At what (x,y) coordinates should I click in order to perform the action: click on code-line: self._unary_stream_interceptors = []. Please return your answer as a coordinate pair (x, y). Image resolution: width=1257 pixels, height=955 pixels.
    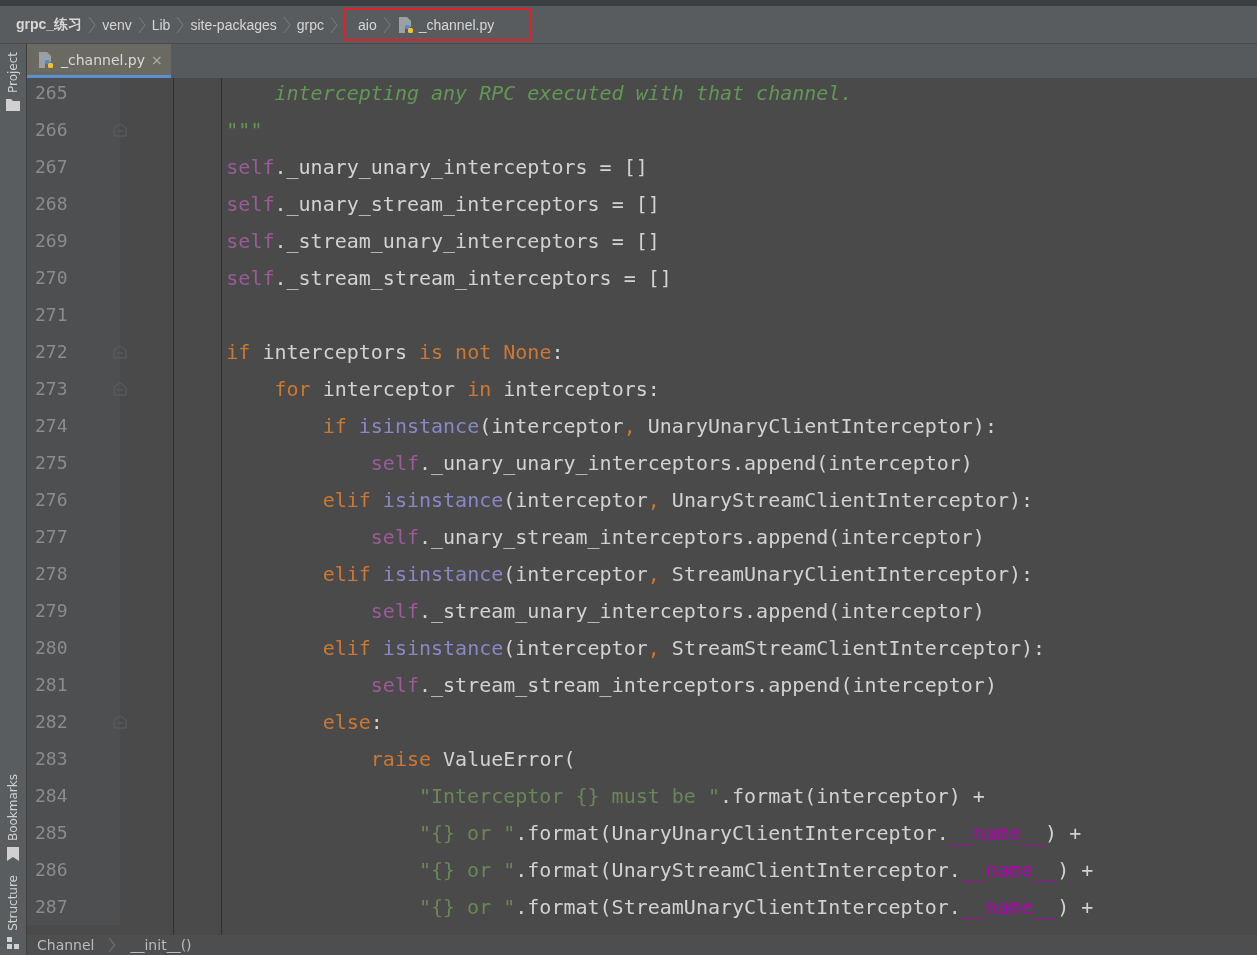
    Looking at the image, I should click on (443, 203).